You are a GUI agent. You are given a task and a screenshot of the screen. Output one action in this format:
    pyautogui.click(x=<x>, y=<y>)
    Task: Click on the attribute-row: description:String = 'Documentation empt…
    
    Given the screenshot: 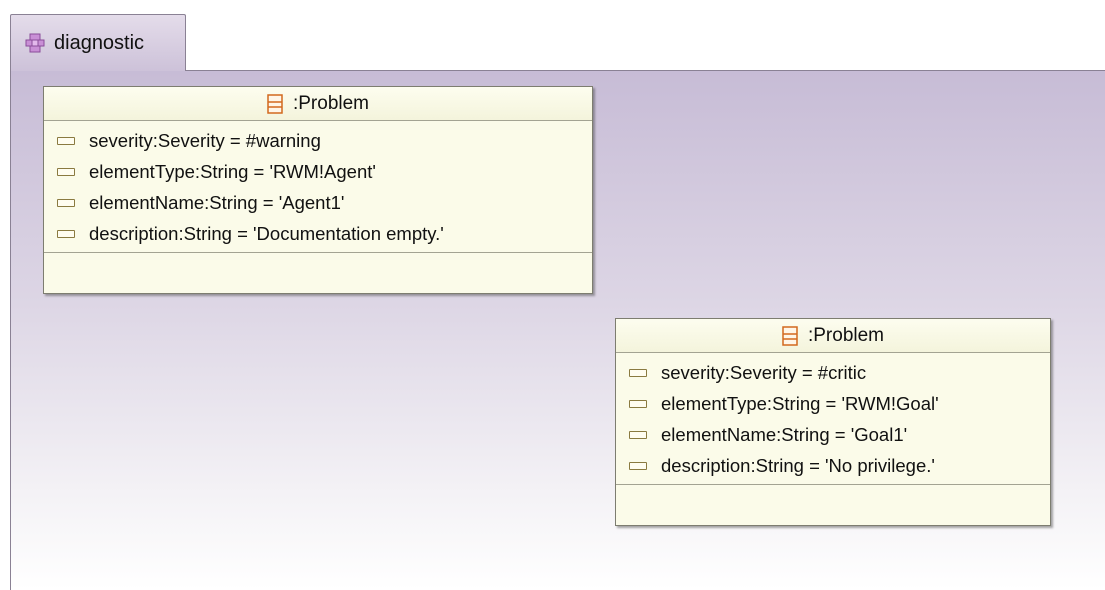 What is the action you would take?
    pyautogui.click(x=318, y=233)
    